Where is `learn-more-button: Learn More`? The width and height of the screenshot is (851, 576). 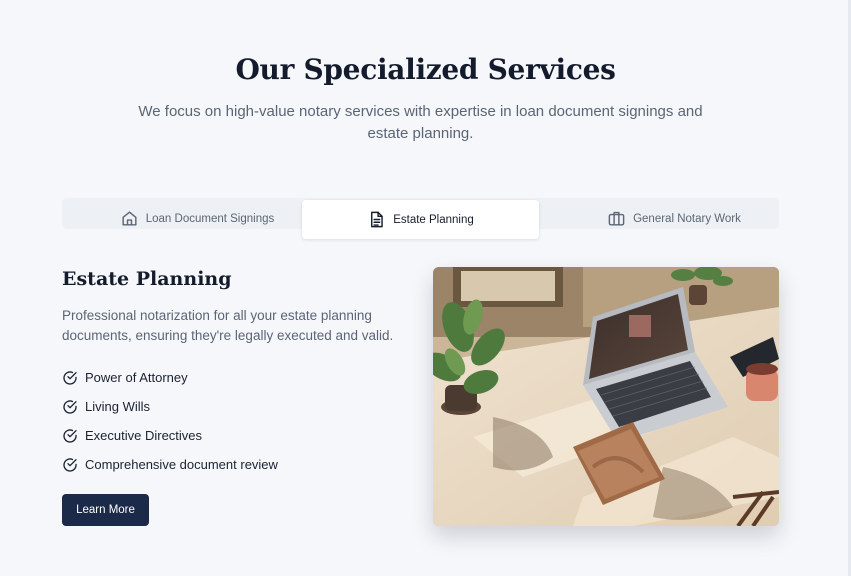 learn-more-button: Learn More is located at coordinates (105, 510).